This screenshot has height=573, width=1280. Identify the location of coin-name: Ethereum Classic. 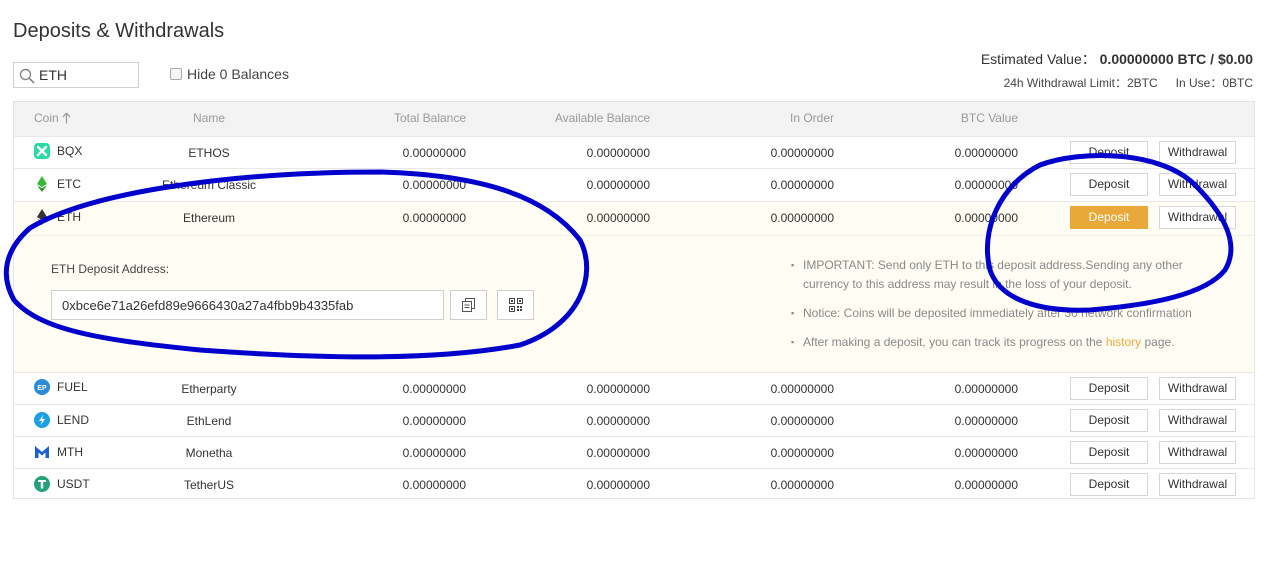
(209, 185).